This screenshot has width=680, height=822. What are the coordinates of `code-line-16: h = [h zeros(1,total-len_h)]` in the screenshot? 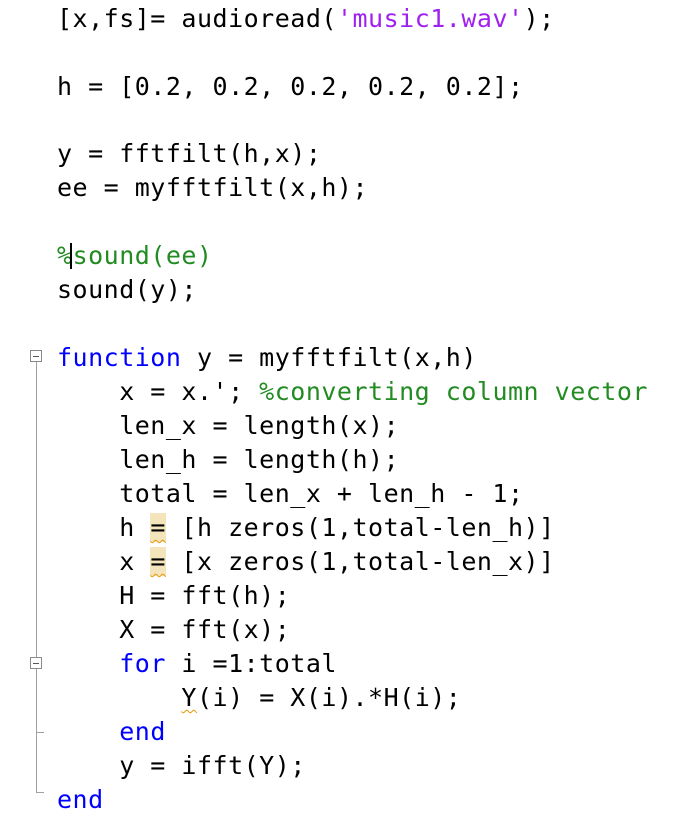 It's located at (306, 528).